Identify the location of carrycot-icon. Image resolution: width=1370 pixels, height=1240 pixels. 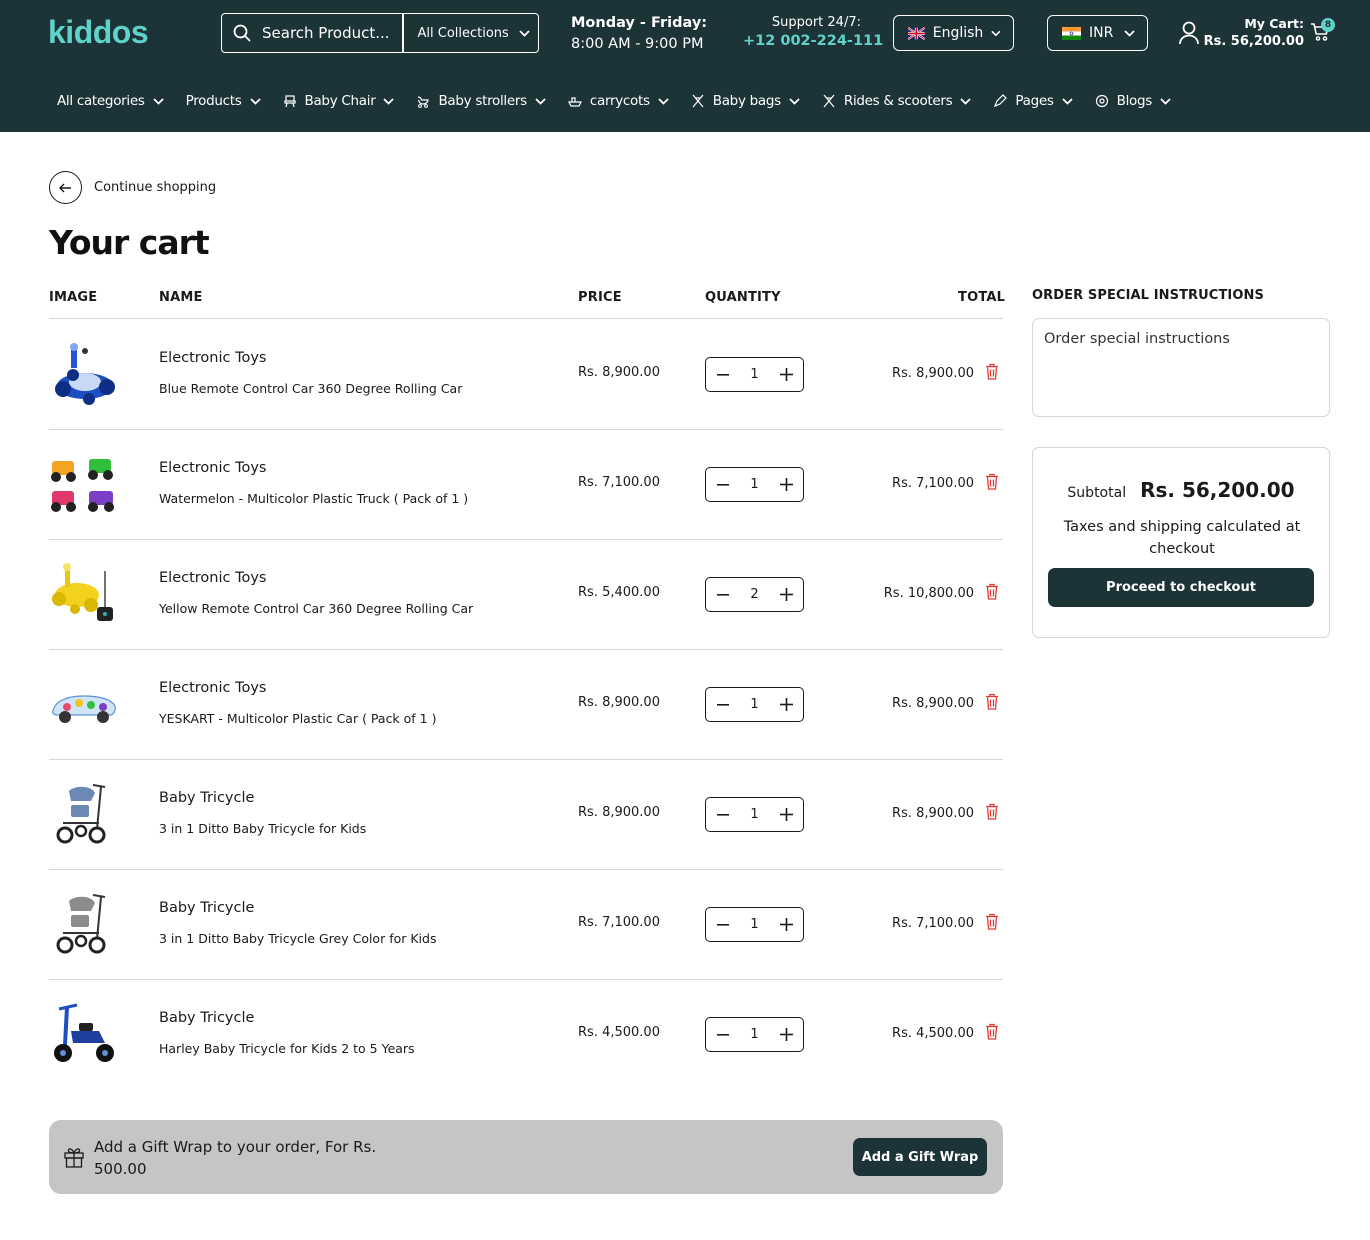
(574, 102).